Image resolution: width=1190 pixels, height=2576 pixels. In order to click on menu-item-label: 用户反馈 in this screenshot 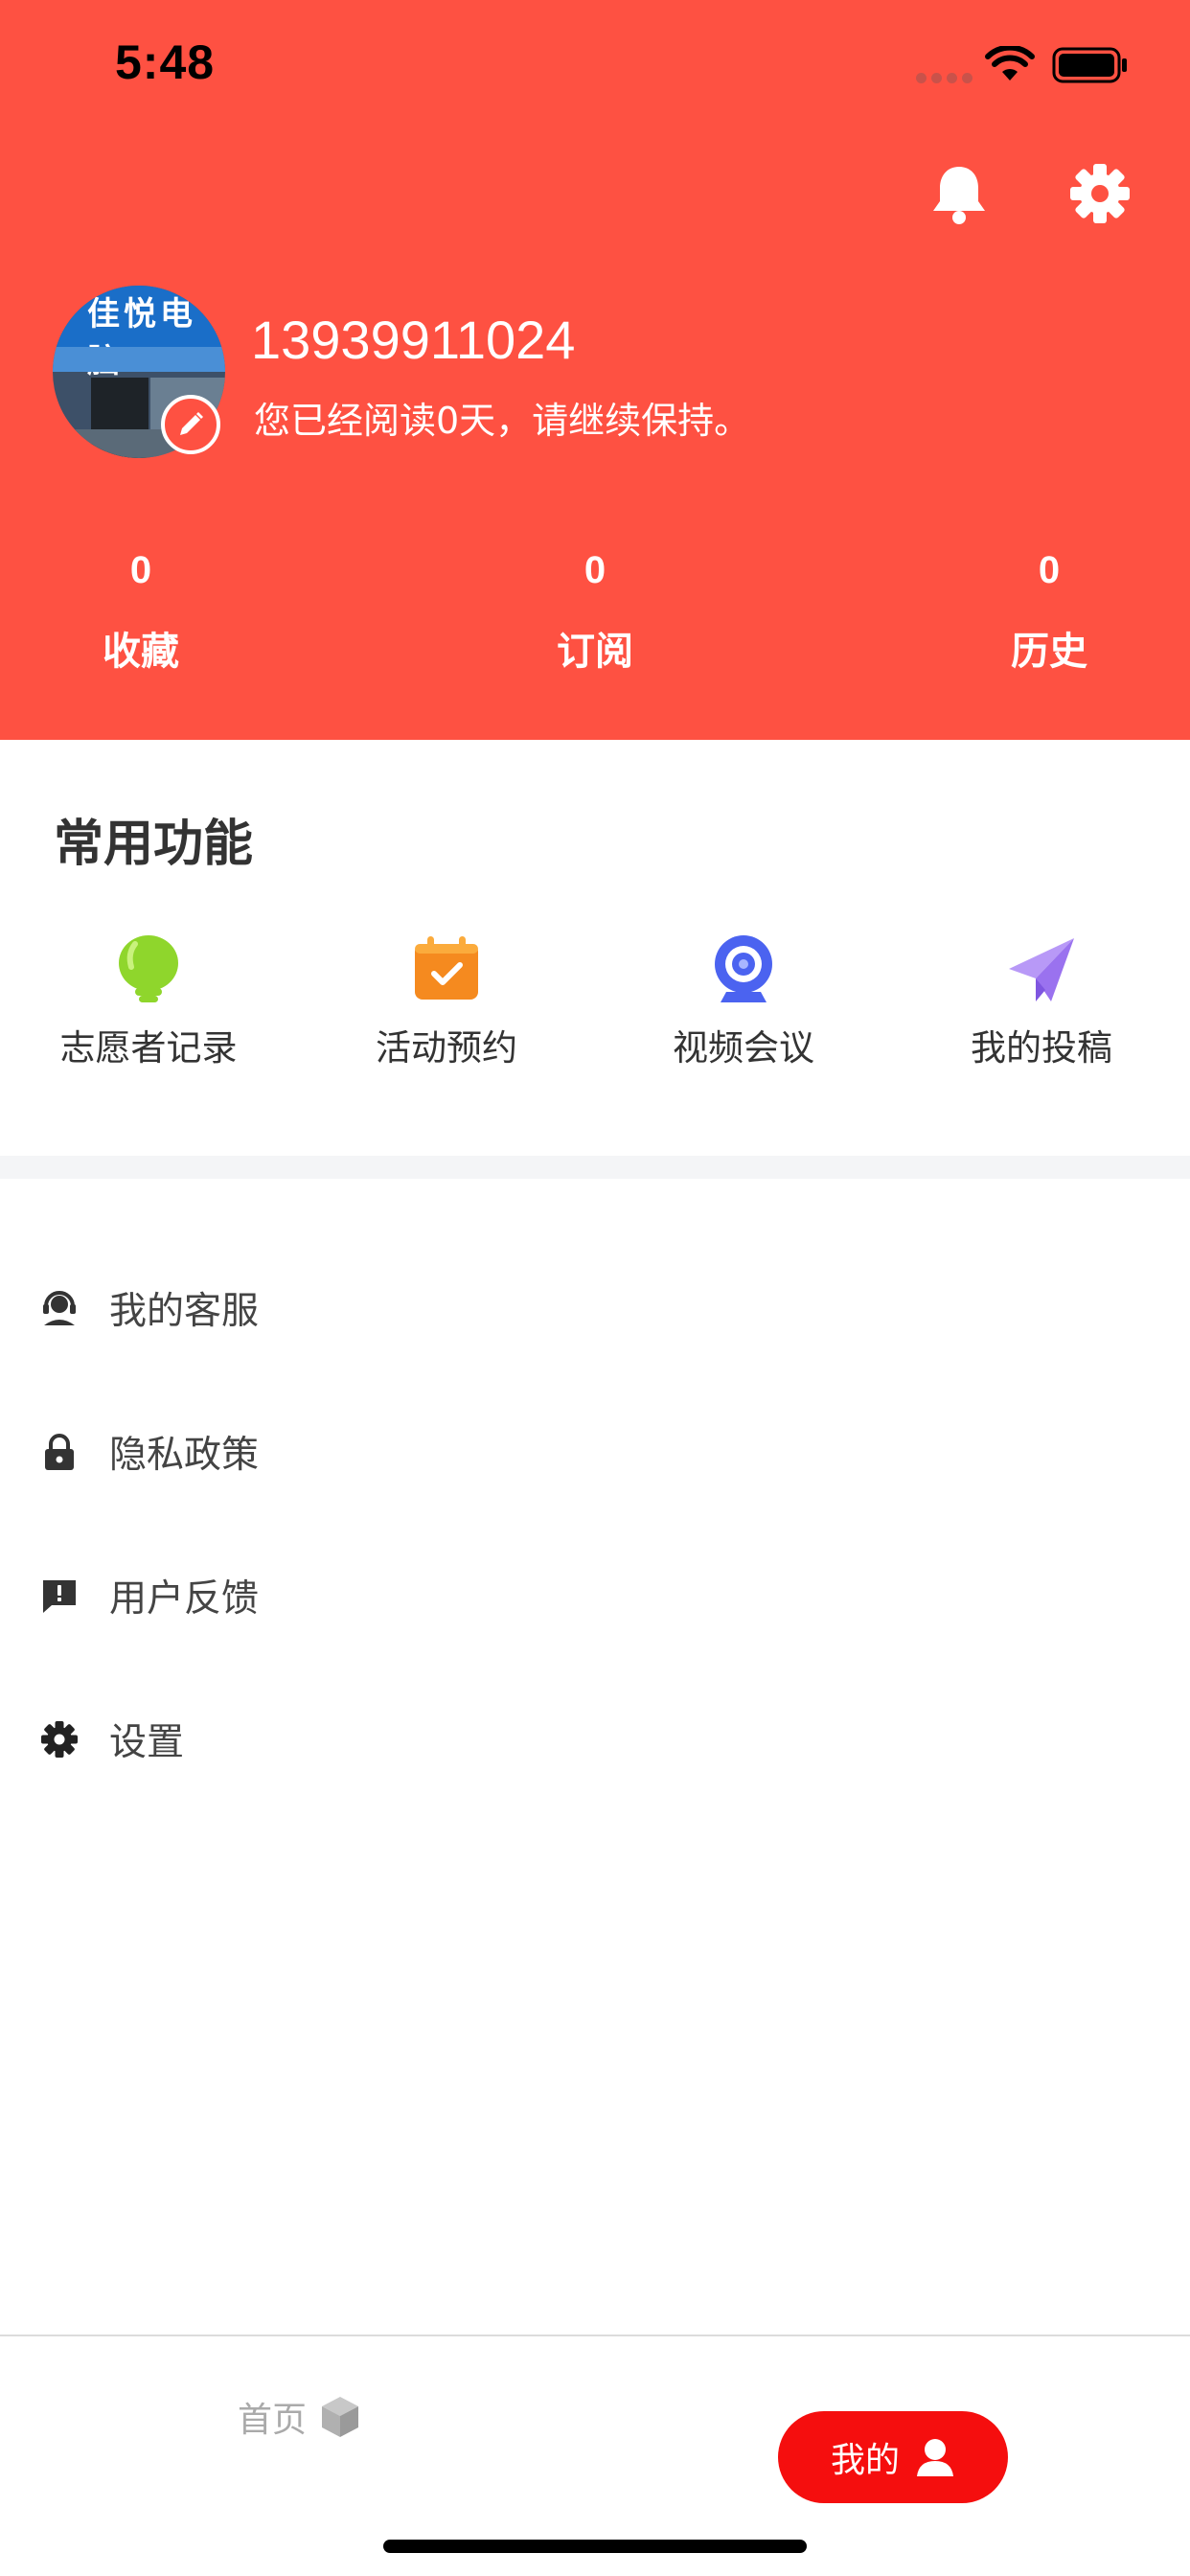, I will do `click(185, 1599)`.